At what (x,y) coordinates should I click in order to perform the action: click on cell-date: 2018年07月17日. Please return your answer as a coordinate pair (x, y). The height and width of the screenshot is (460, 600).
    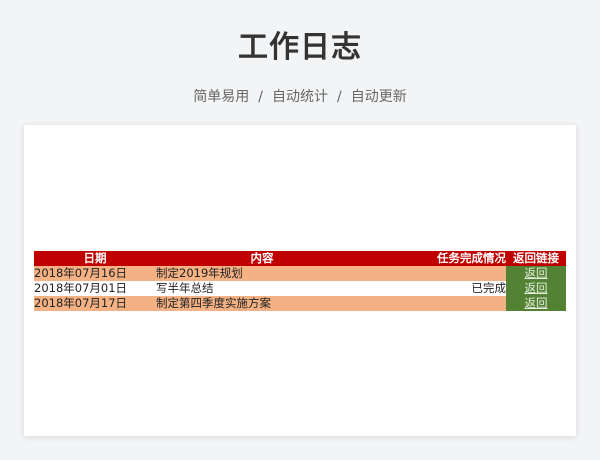
    Looking at the image, I should click on (95, 303).